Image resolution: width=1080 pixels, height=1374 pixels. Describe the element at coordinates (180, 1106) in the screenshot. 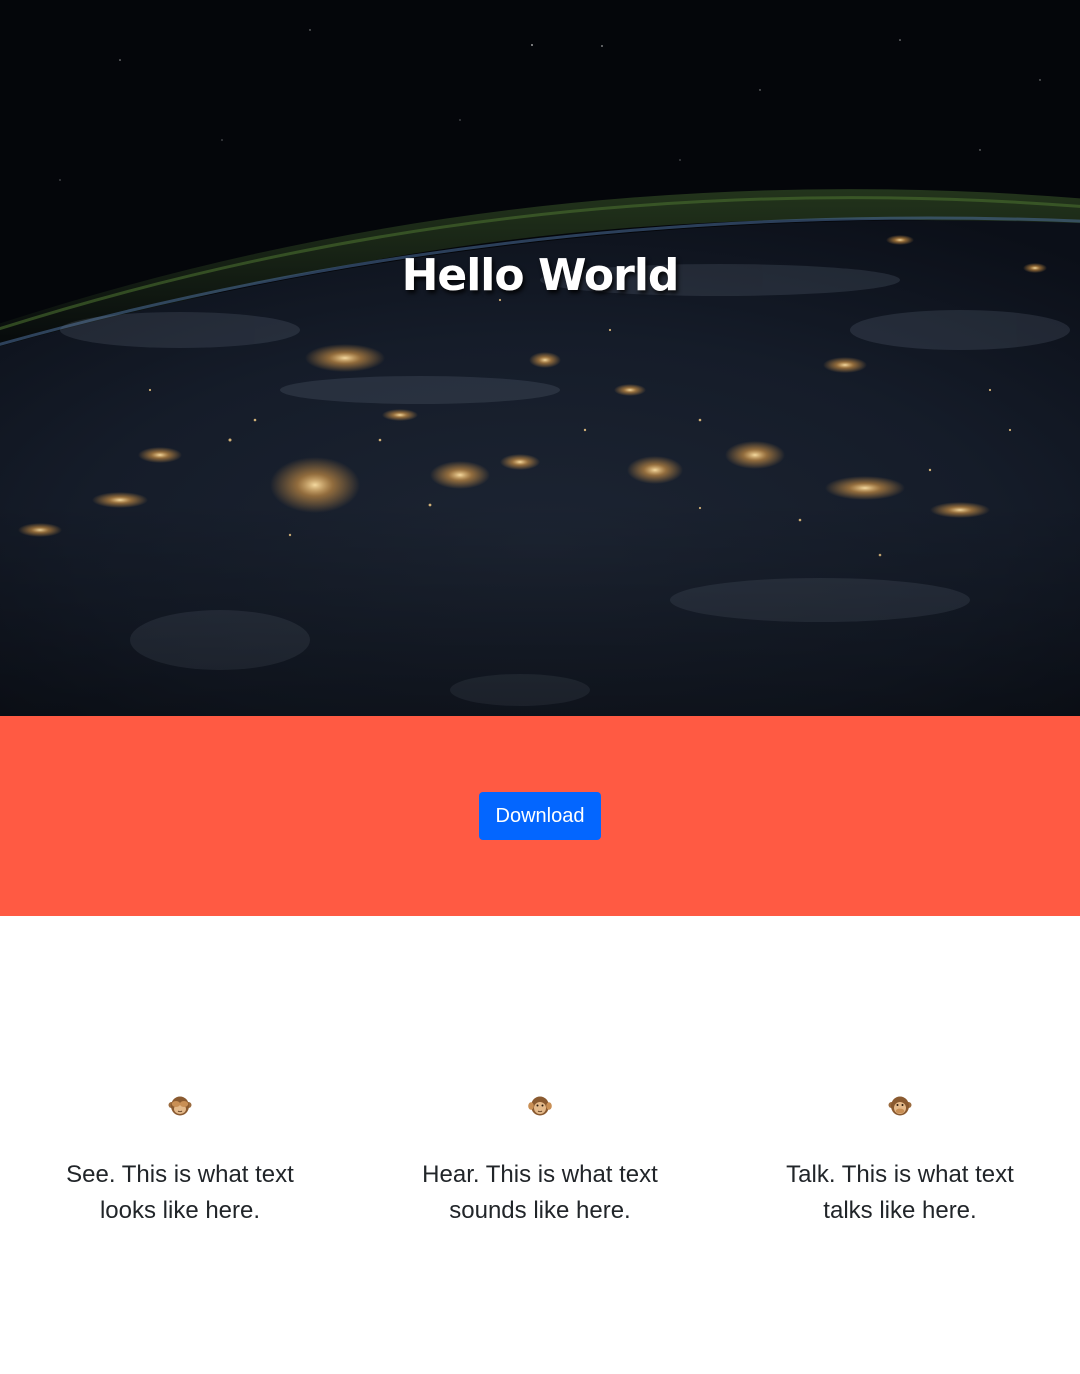

I see `see-no-evil-monkey-icon` at that location.